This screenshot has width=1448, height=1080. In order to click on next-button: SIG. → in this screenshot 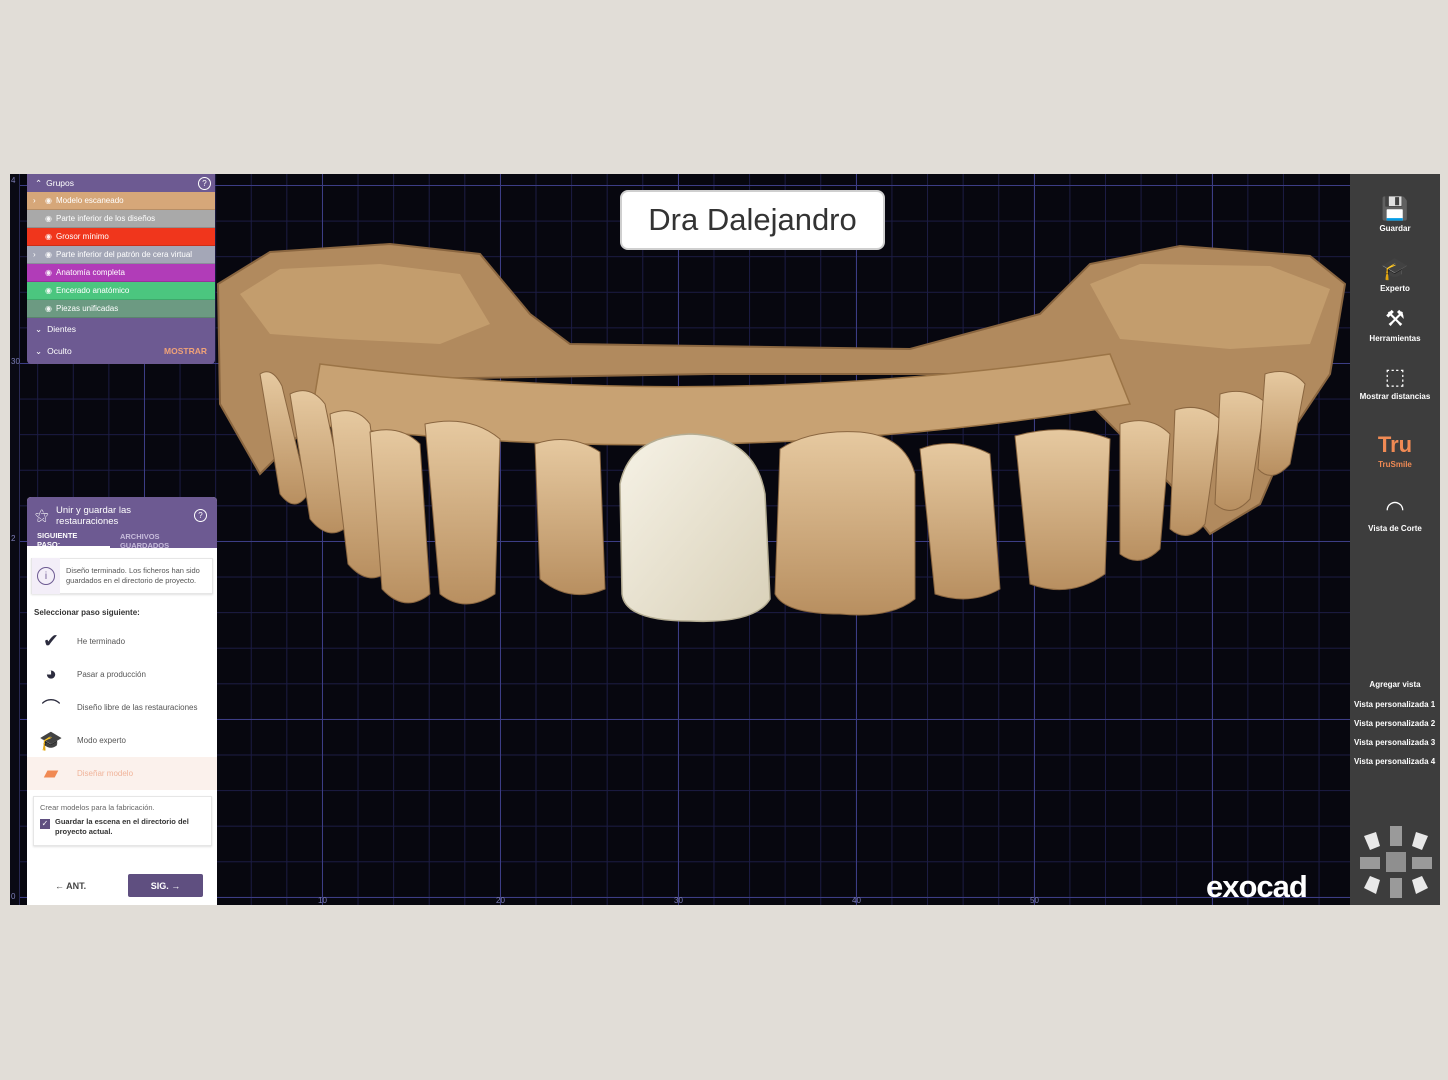, I will do `click(165, 885)`.